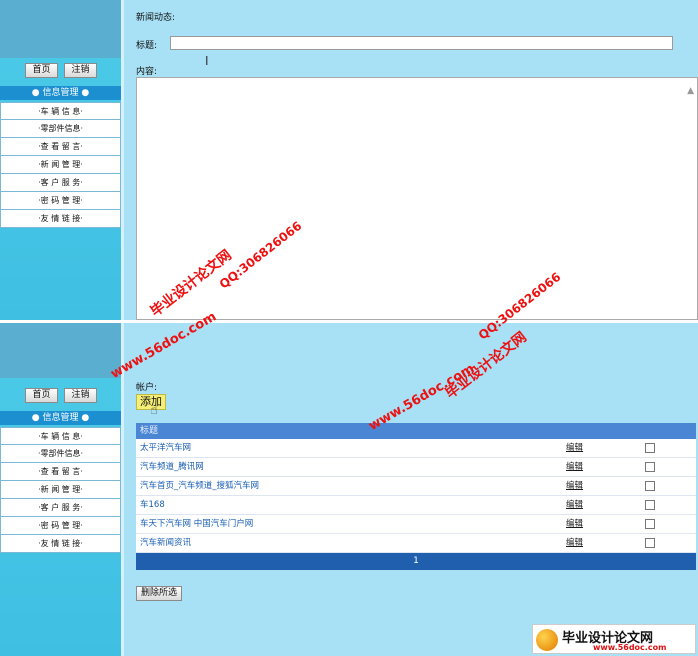  Describe the element at coordinates (630, 647) in the screenshot. I see `logo-url: www.56doc.com` at that location.